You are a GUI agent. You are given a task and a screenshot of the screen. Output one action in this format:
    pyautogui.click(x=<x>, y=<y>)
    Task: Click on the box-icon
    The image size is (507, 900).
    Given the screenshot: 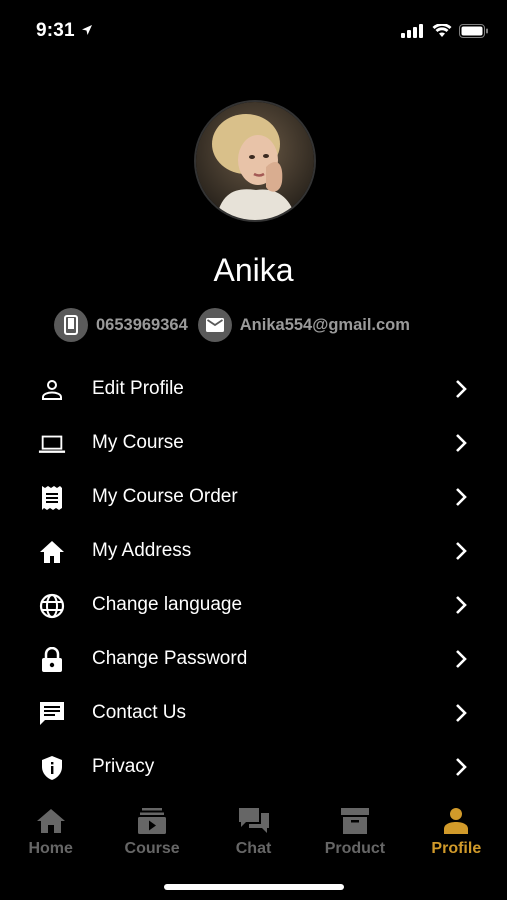 What is the action you would take?
    pyautogui.click(x=355, y=821)
    